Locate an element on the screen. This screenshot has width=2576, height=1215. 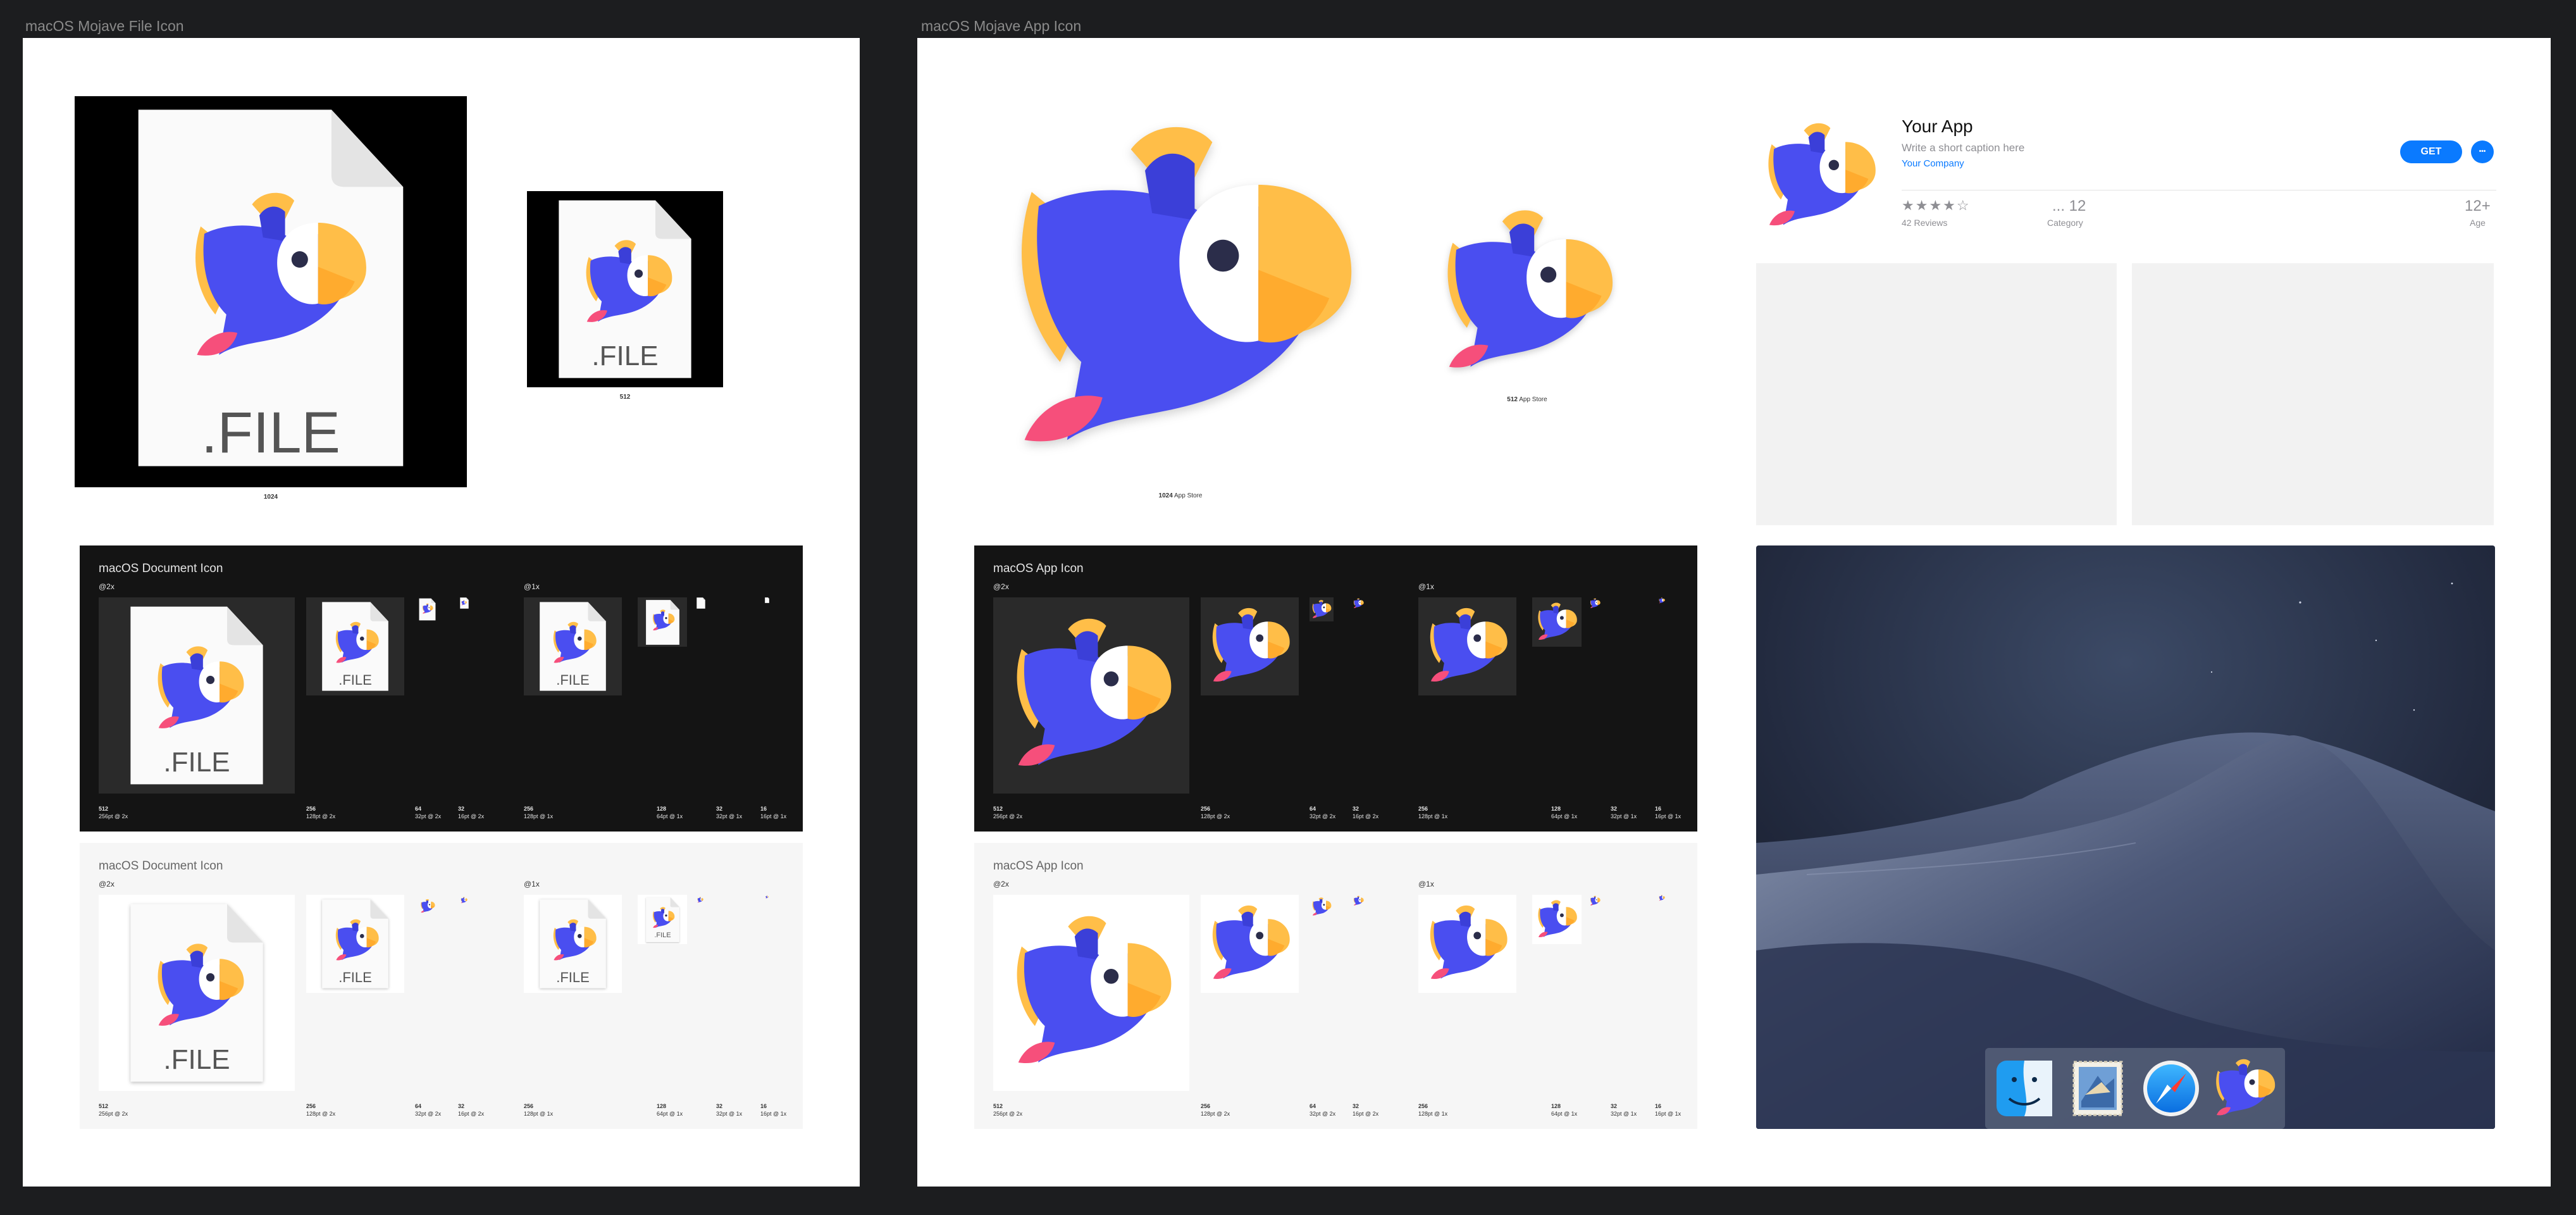
doc-tile-128-1x is located at coordinates (663, 622).